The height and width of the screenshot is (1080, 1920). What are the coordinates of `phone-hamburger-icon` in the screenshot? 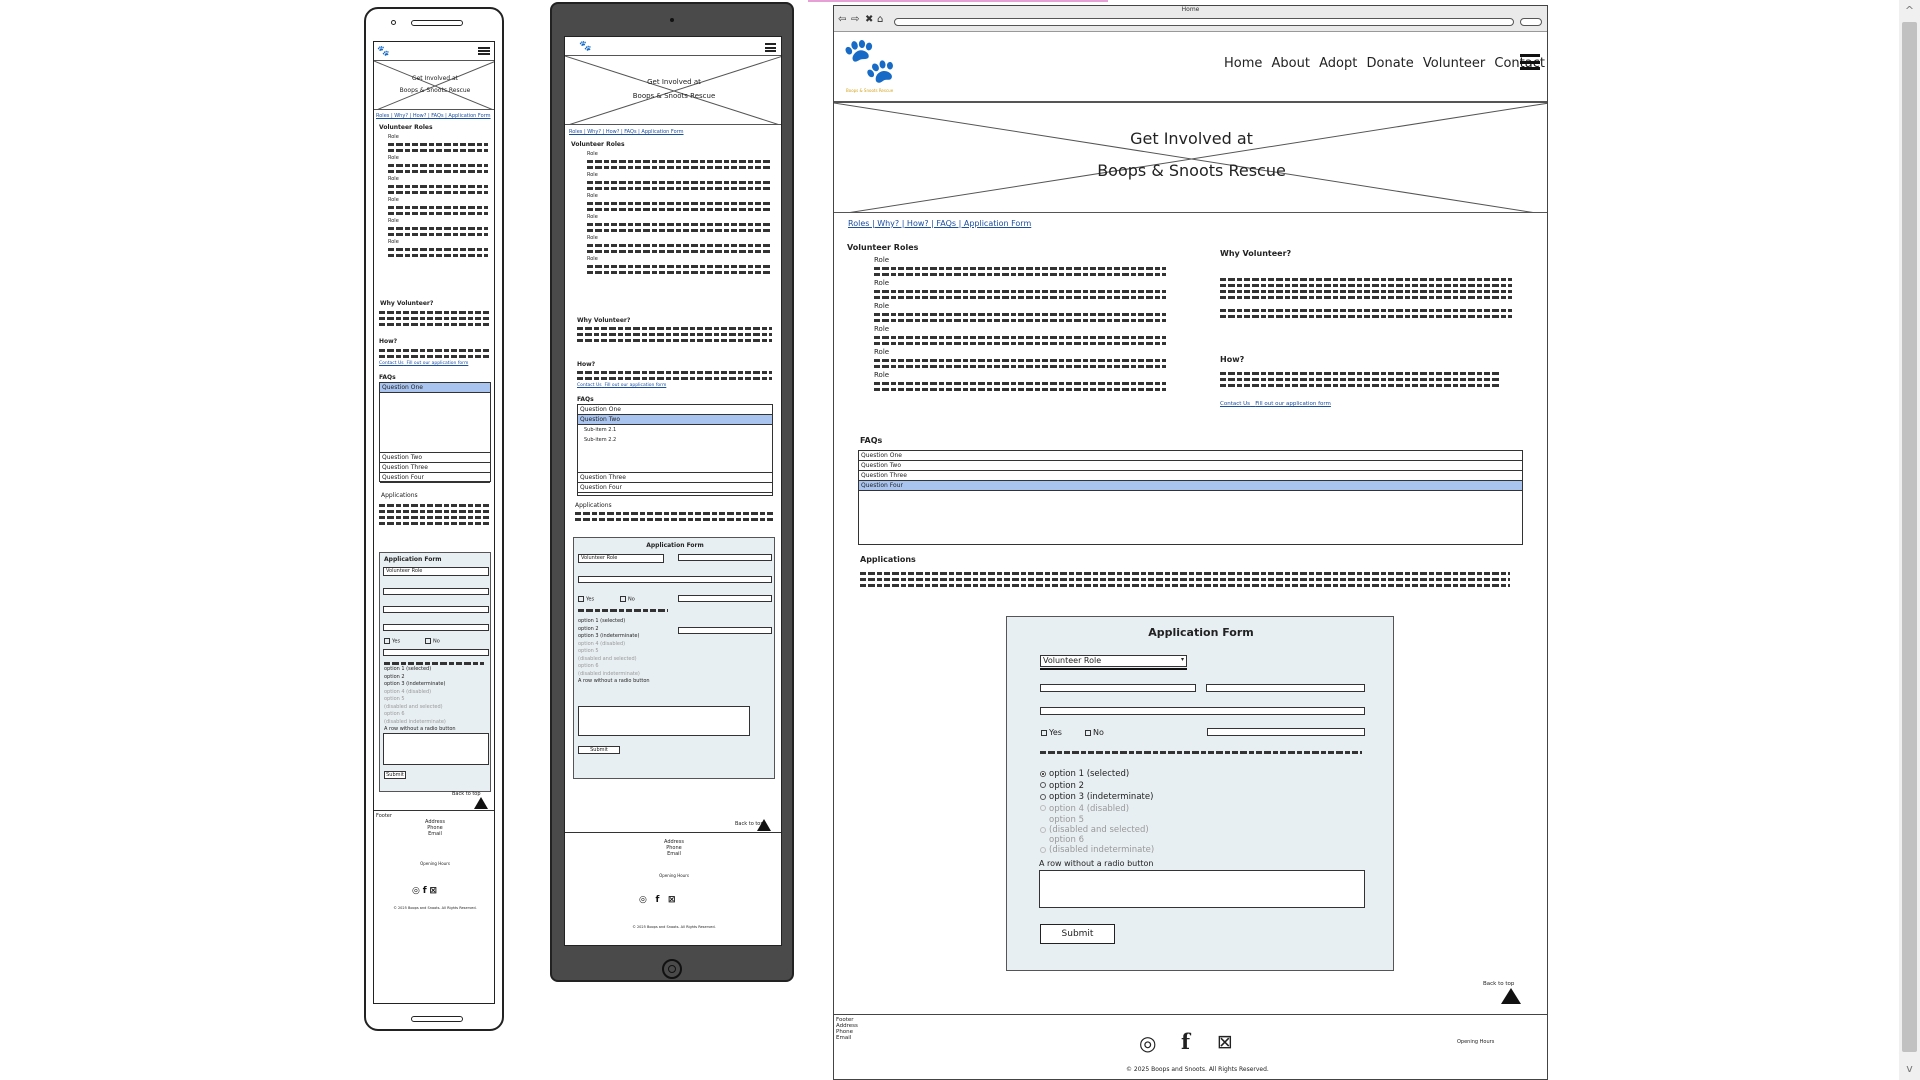 It's located at (484, 51).